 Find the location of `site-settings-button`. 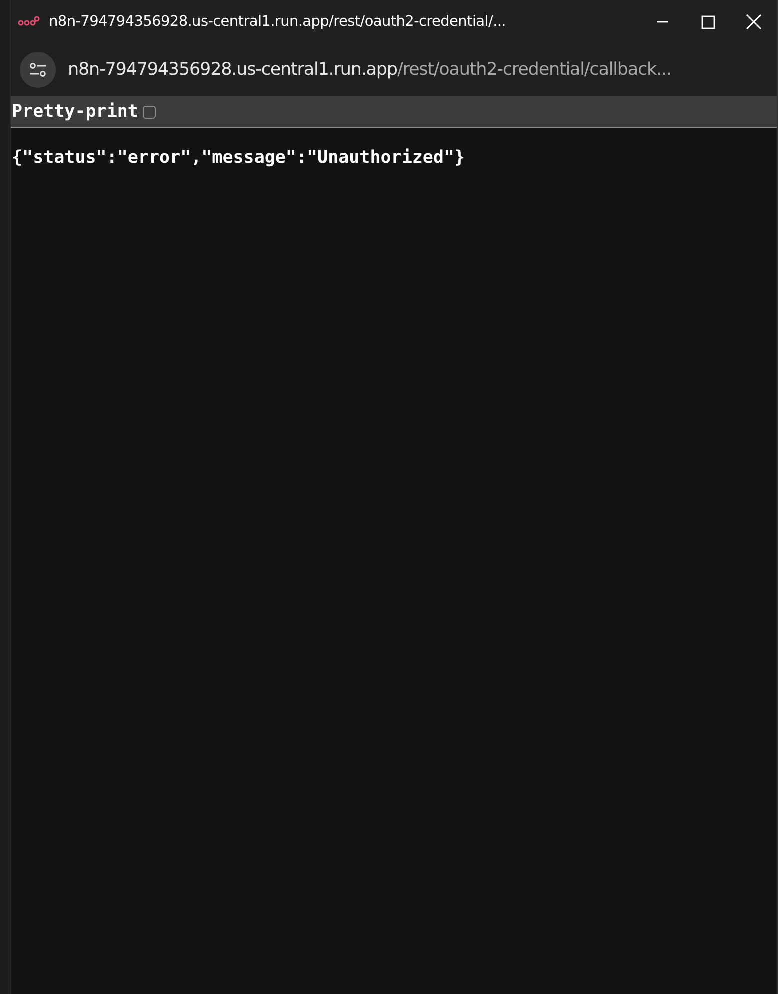

site-settings-button is located at coordinates (38, 70).